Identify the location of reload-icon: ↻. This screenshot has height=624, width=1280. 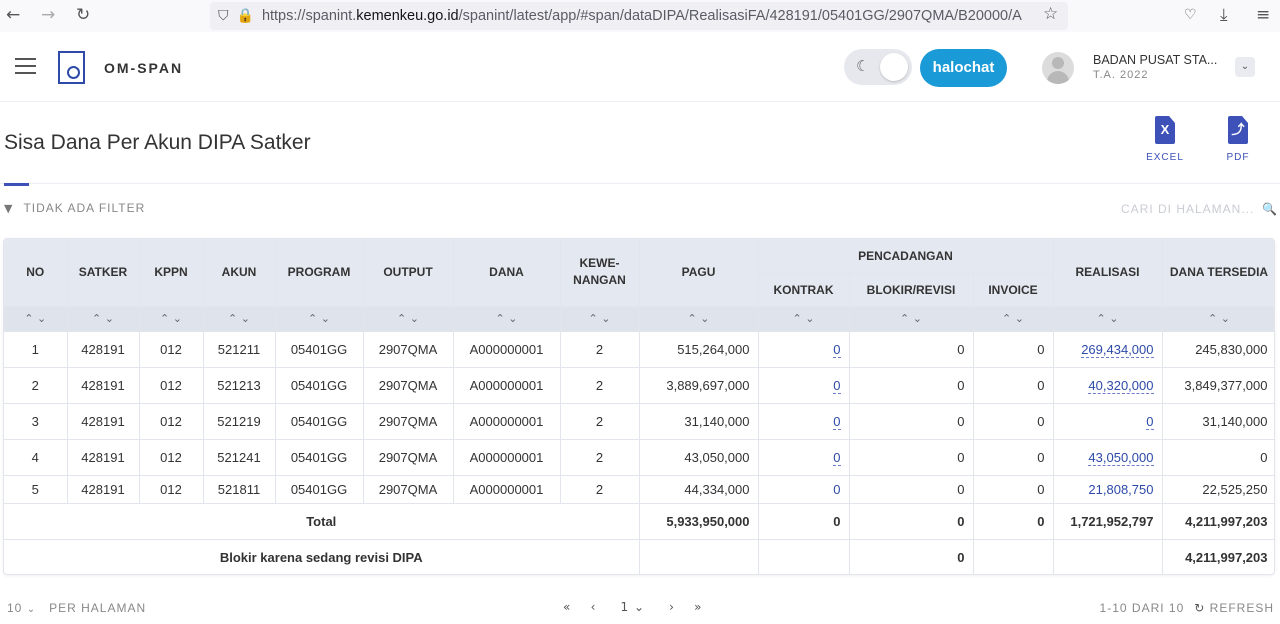
(83, 15).